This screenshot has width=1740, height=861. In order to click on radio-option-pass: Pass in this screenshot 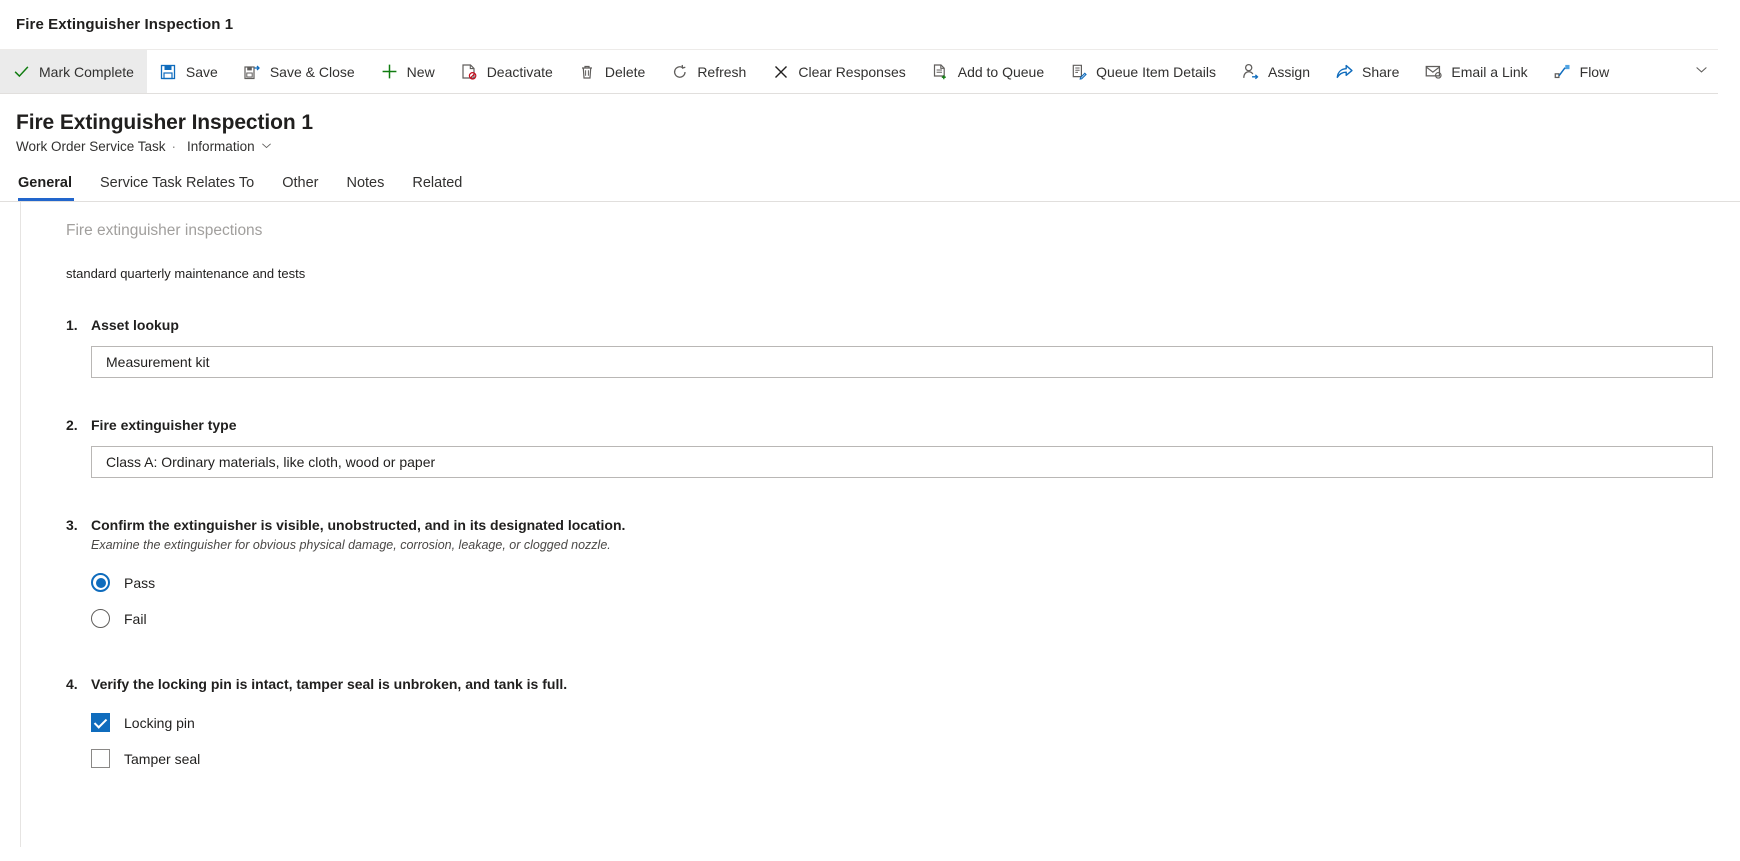, I will do `click(915, 583)`.